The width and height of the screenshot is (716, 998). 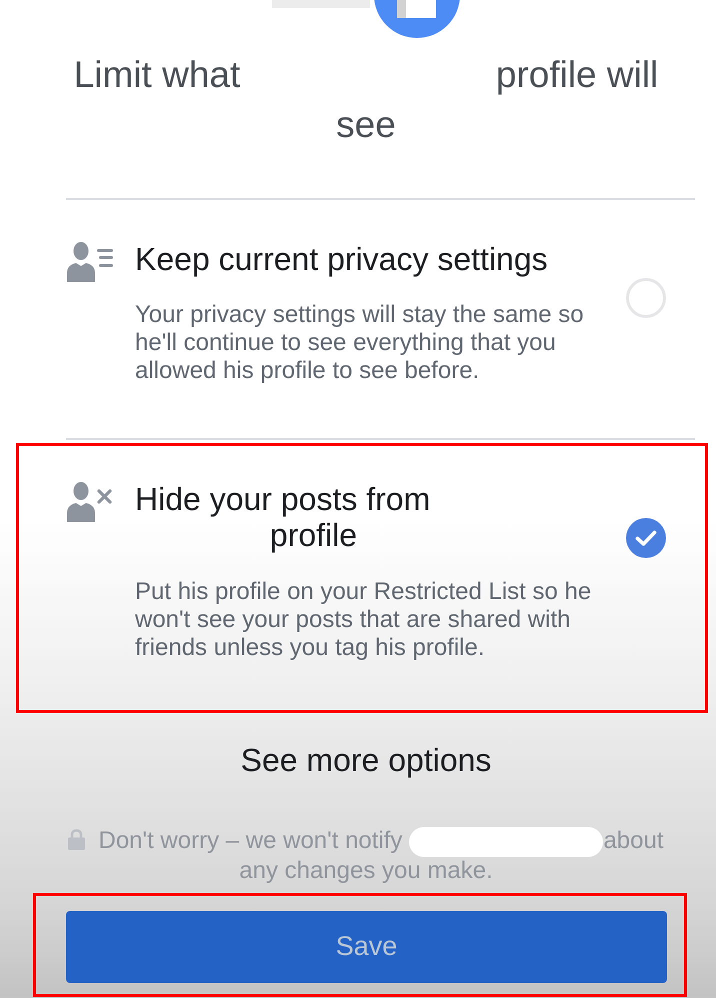 What do you see at coordinates (90, 502) in the screenshot?
I see `person-cross-icon` at bounding box center [90, 502].